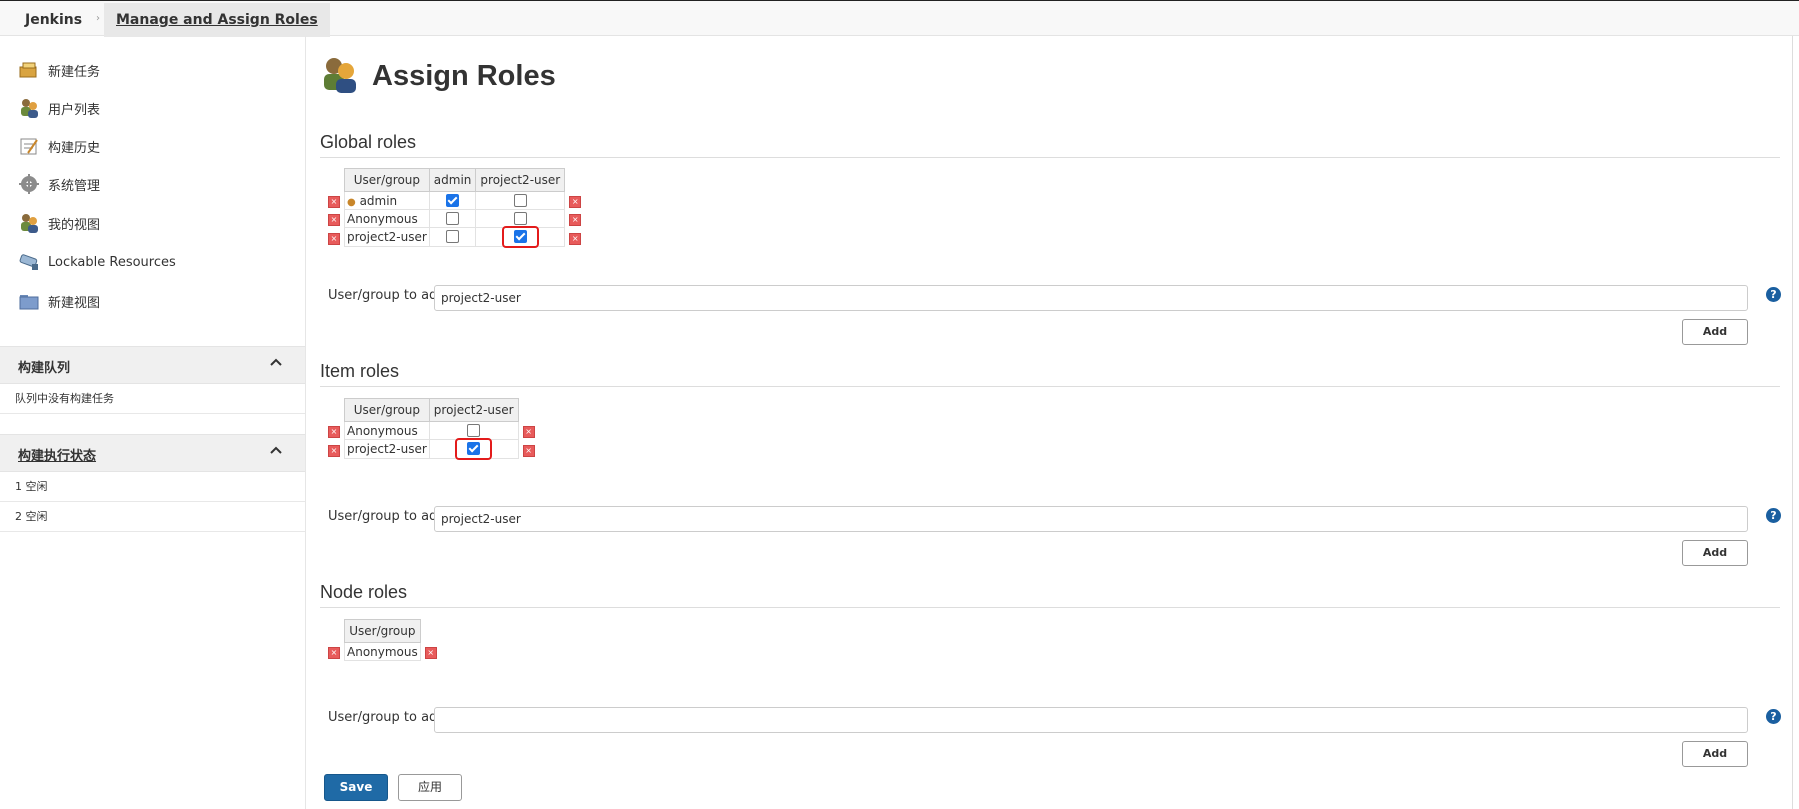 The height and width of the screenshot is (809, 1799). I want to click on folder-icon, so click(29, 301).